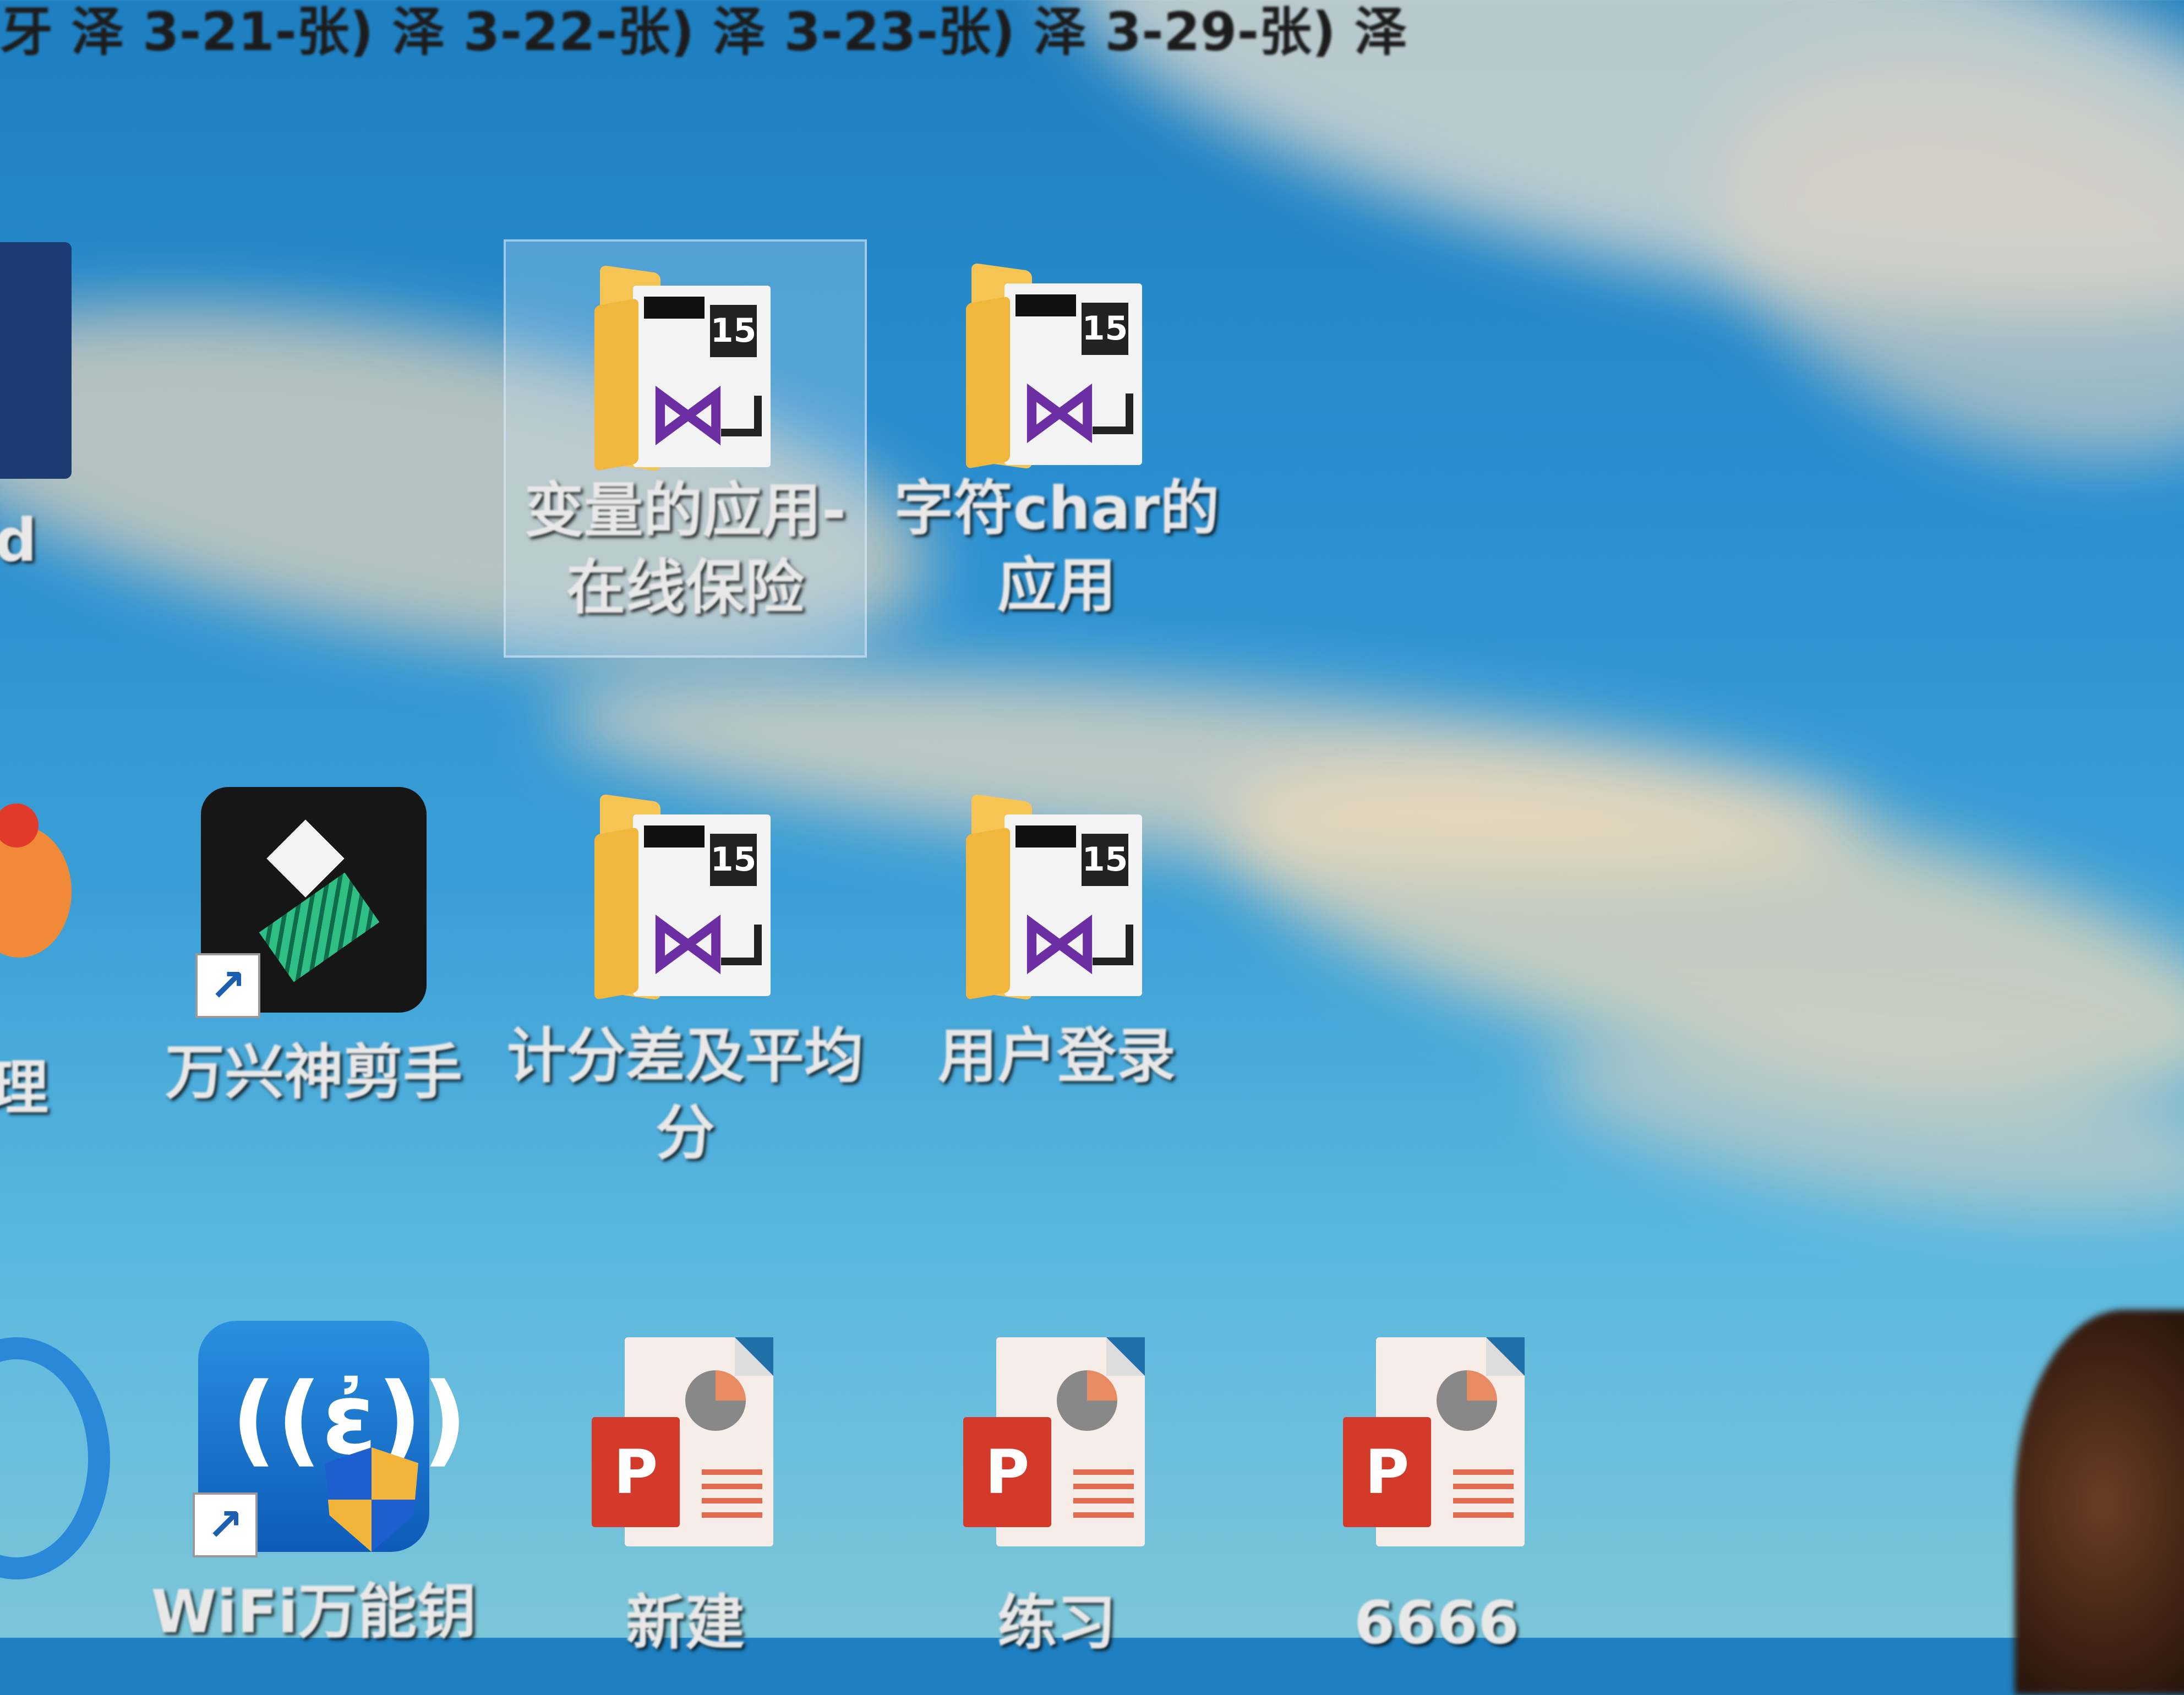 This screenshot has width=2184, height=1695. I want to click on desktop-icon-vs-folder: 15 ⋈ 变量的应用- 在线保险, so click(685, 448).